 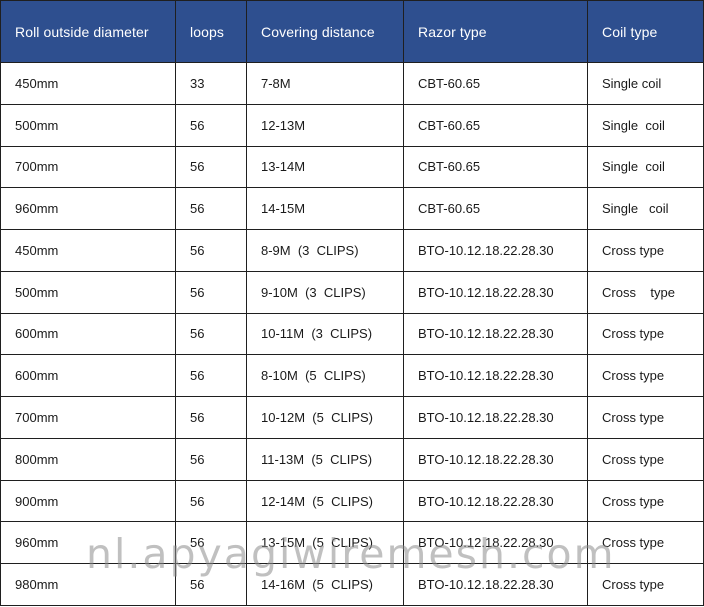 I want to click on header-roll-outside-diameter: Roll outside diameter, so click(x=88, y=31).